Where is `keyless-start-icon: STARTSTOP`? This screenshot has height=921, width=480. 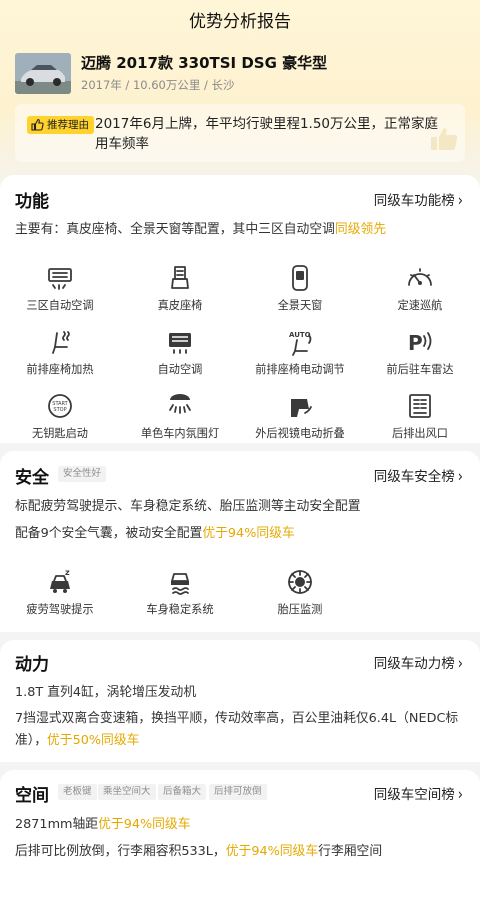 keyless-start-icon: STARTSTOP is located at coordinates (60, 406).